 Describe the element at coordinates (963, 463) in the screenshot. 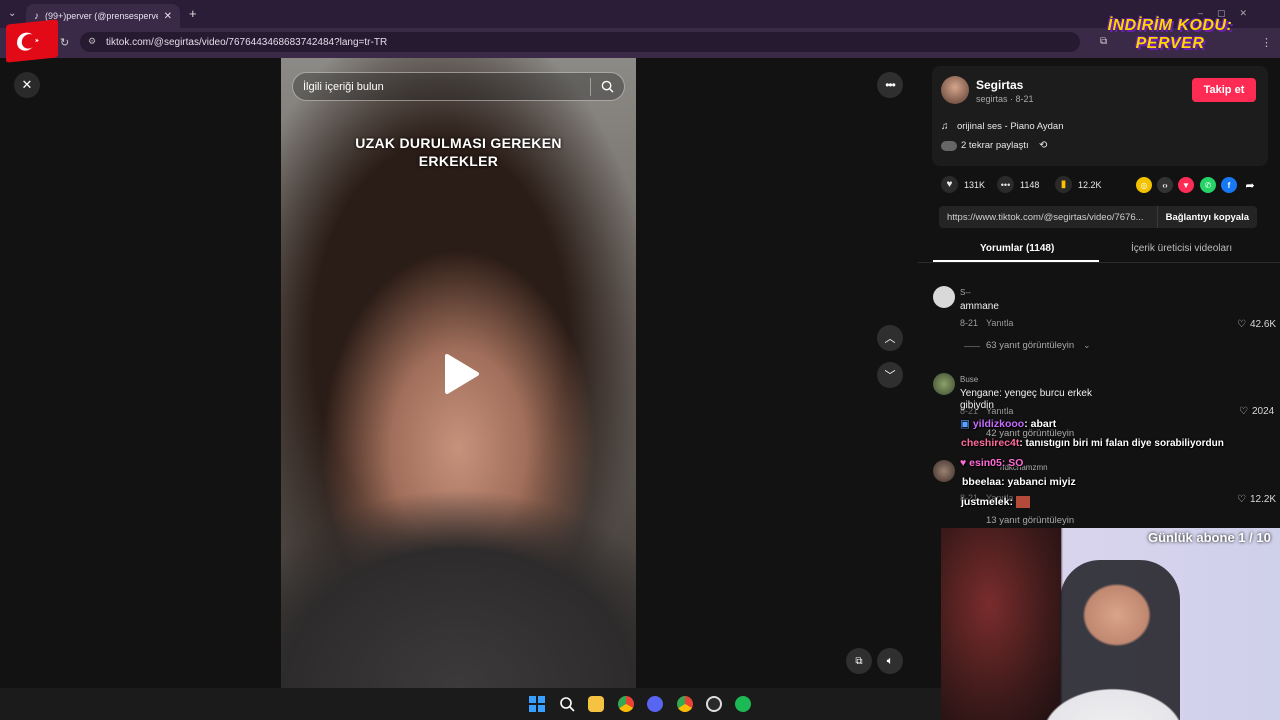

I see `chat-badge-icon: ♥` at that location.